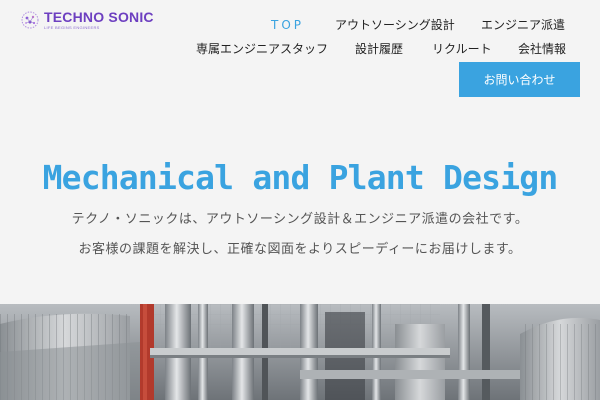 The width and height of the screenshot is (600, 400). What do you see at coordinates (262, 49) in the screenshot?
I see `nav-staff: 専属エンジニアスタッフ` at bounding box center [262, 49].